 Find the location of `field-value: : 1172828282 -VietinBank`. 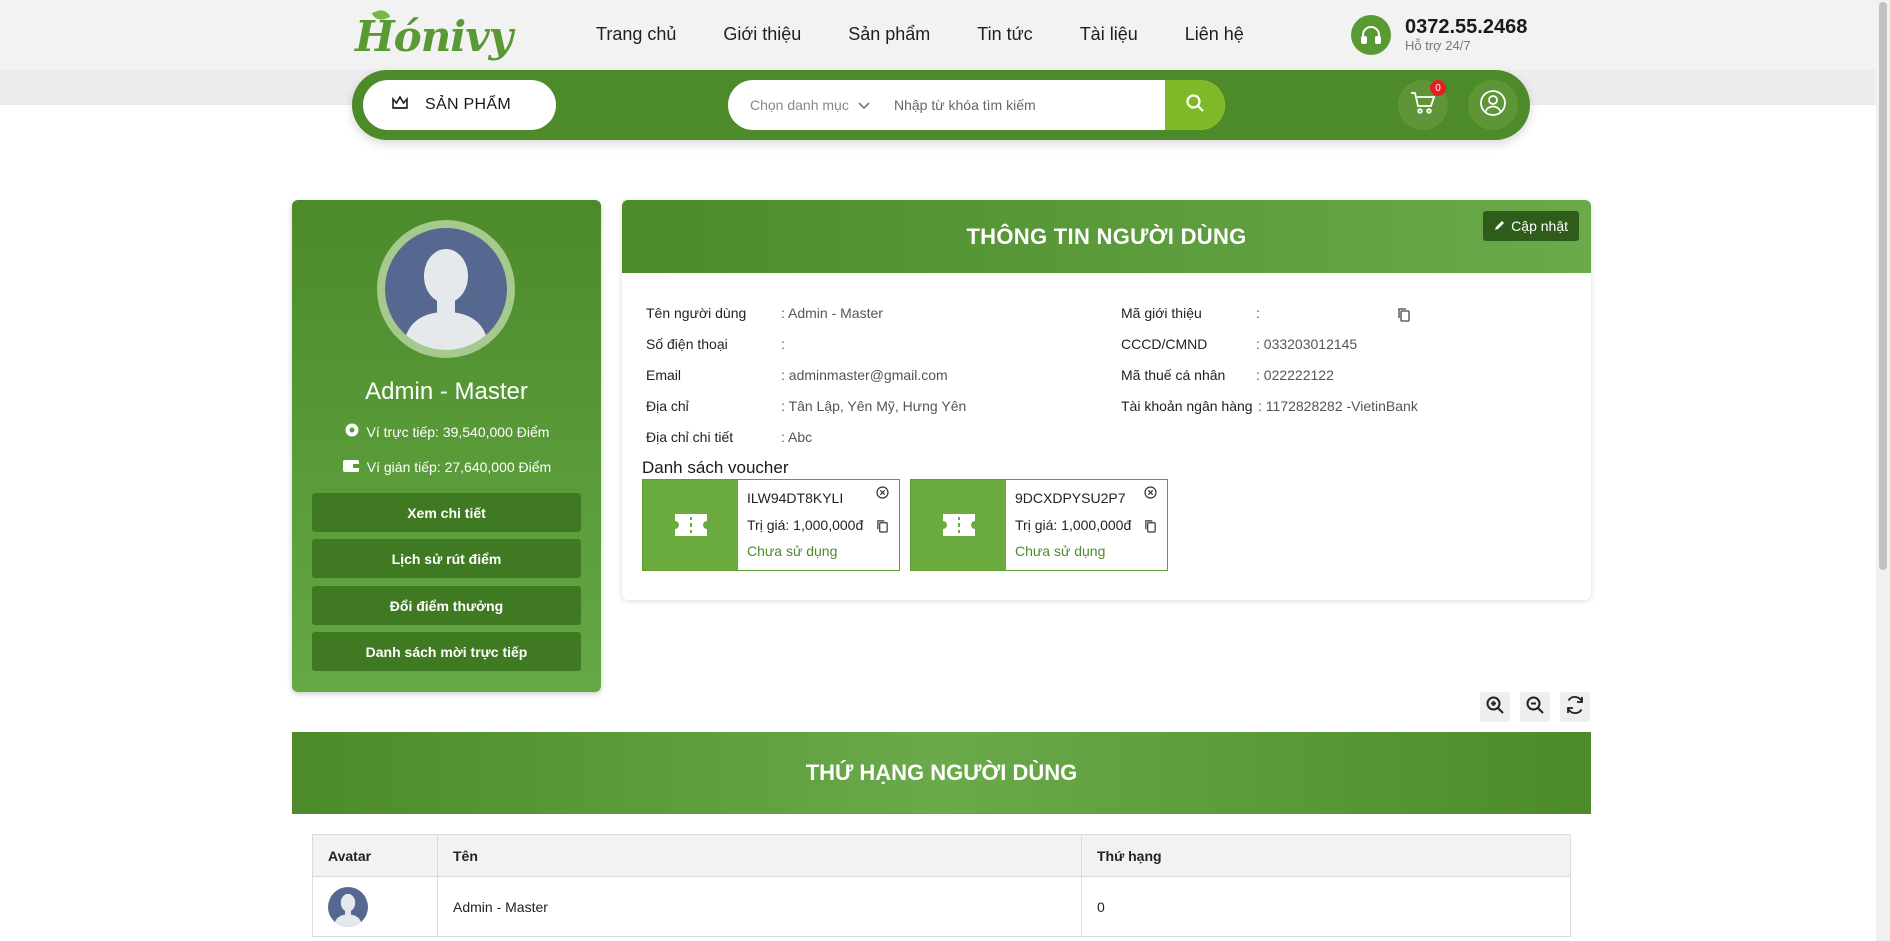

field-value: : 1172828282 -VietinBank is located at coordinates (1338, 406).